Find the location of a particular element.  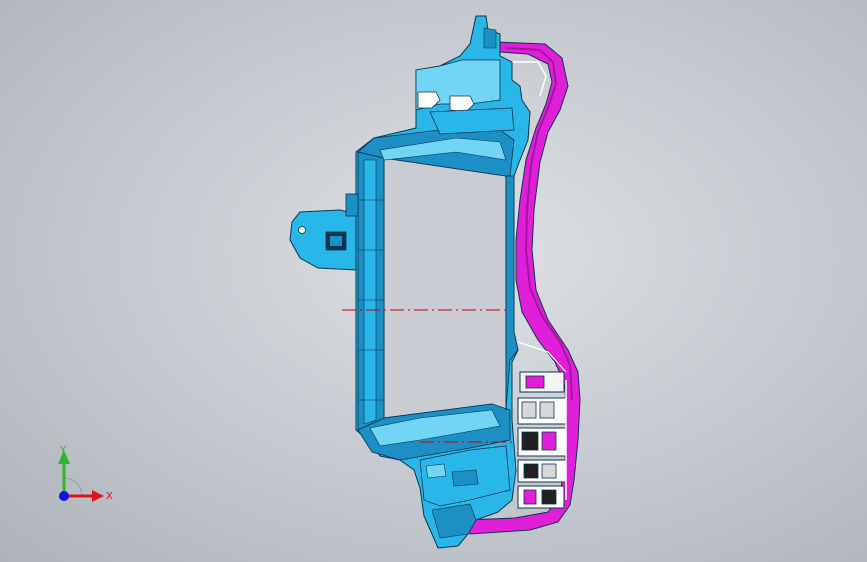

y-axis-label: Y is located at coordinates (63, 450).